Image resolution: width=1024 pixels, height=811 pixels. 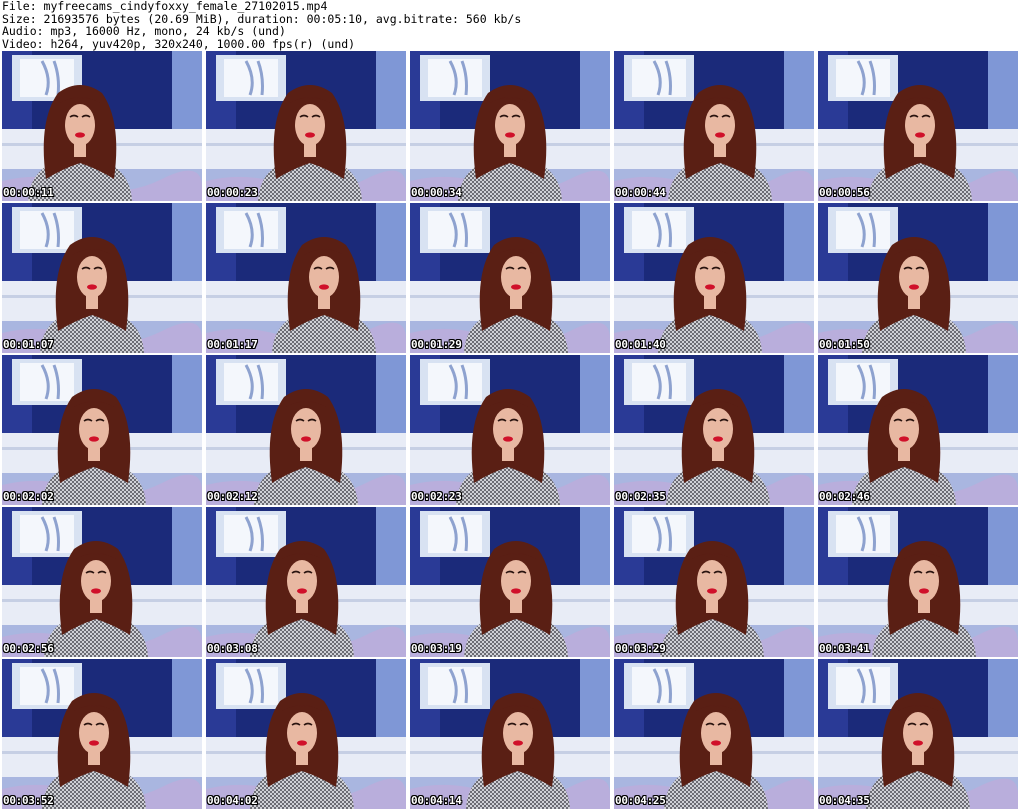 I want to click on video-thumbnail: 00:00:23, so click(x=306, y=126).